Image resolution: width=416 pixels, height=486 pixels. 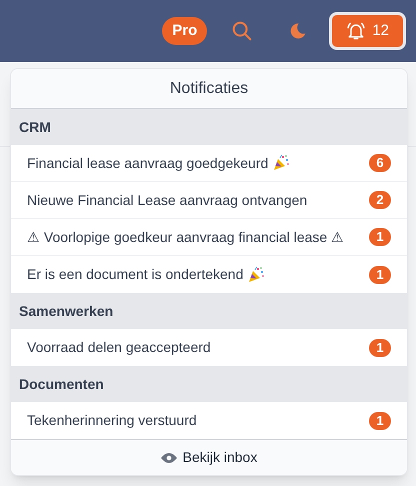 I want to click on bell-icon, so click(x=356, y=31).